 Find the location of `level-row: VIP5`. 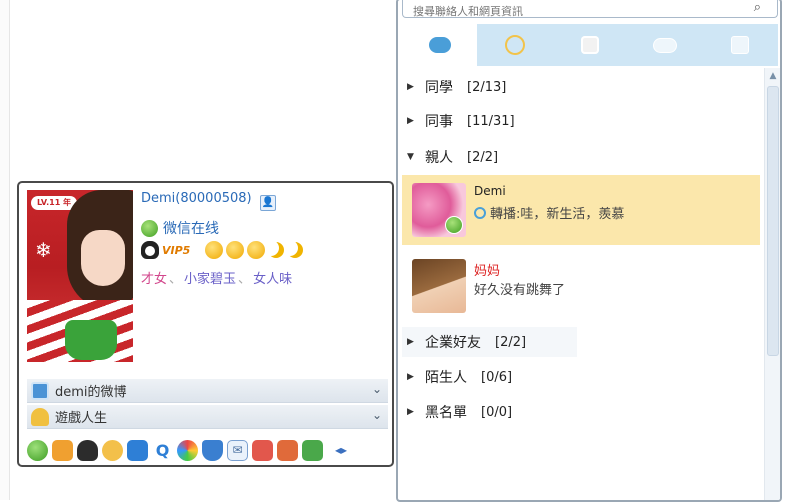

level-row: VIP5 is located at coordinates (222, 250).